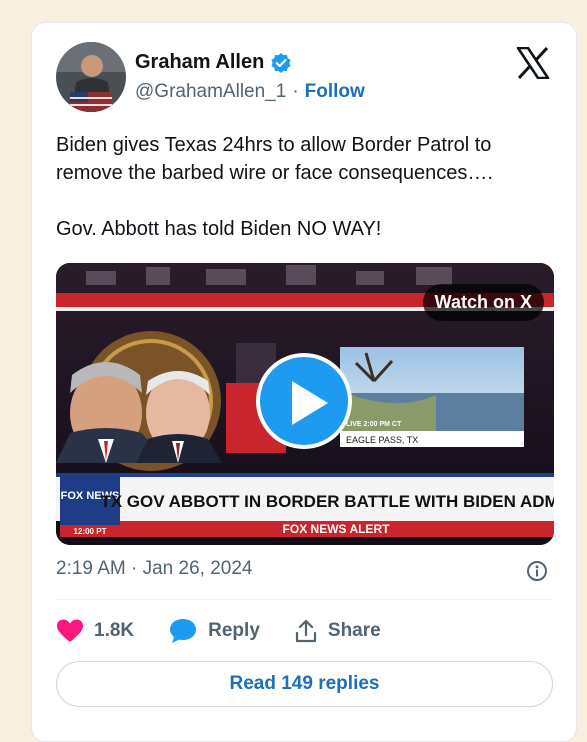 The image size is (587, 742). I want to click on heart-icon, so click(70, 630).